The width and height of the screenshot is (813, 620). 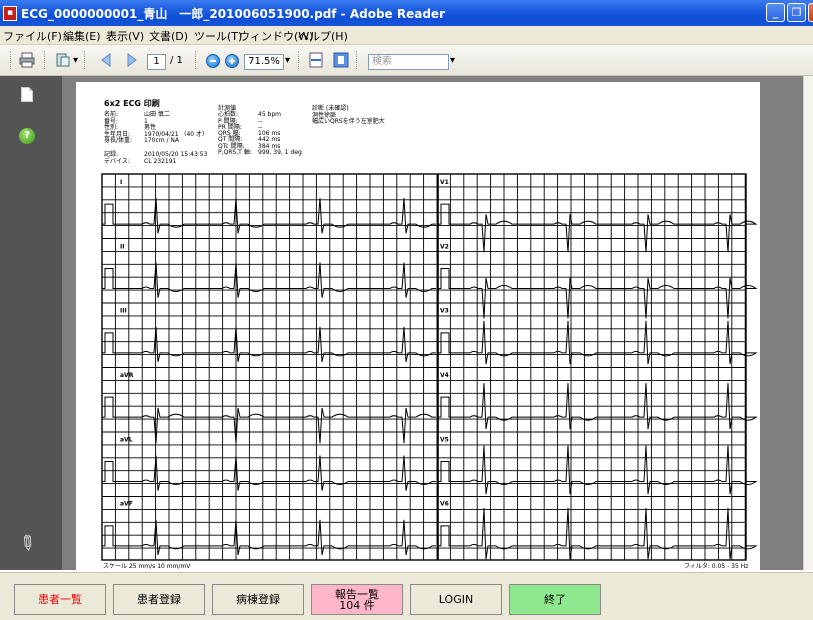 What do you see at coordinates (444, 375) in the screenshot?
I see `lead-label-V4: V4` at bounding box center [444, 375].